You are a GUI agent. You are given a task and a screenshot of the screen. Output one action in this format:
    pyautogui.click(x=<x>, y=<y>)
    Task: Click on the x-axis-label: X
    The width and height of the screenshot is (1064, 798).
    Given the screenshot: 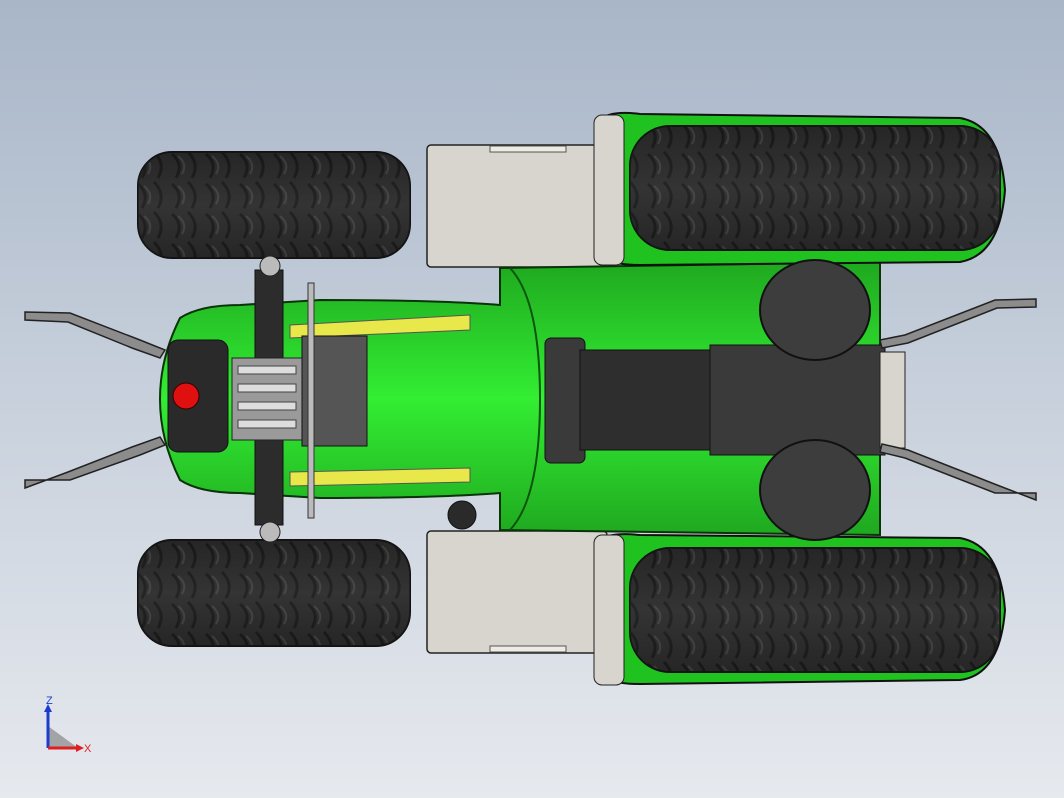 What is the action you would take?
    pyautogui.click(x=88, y=749)
    